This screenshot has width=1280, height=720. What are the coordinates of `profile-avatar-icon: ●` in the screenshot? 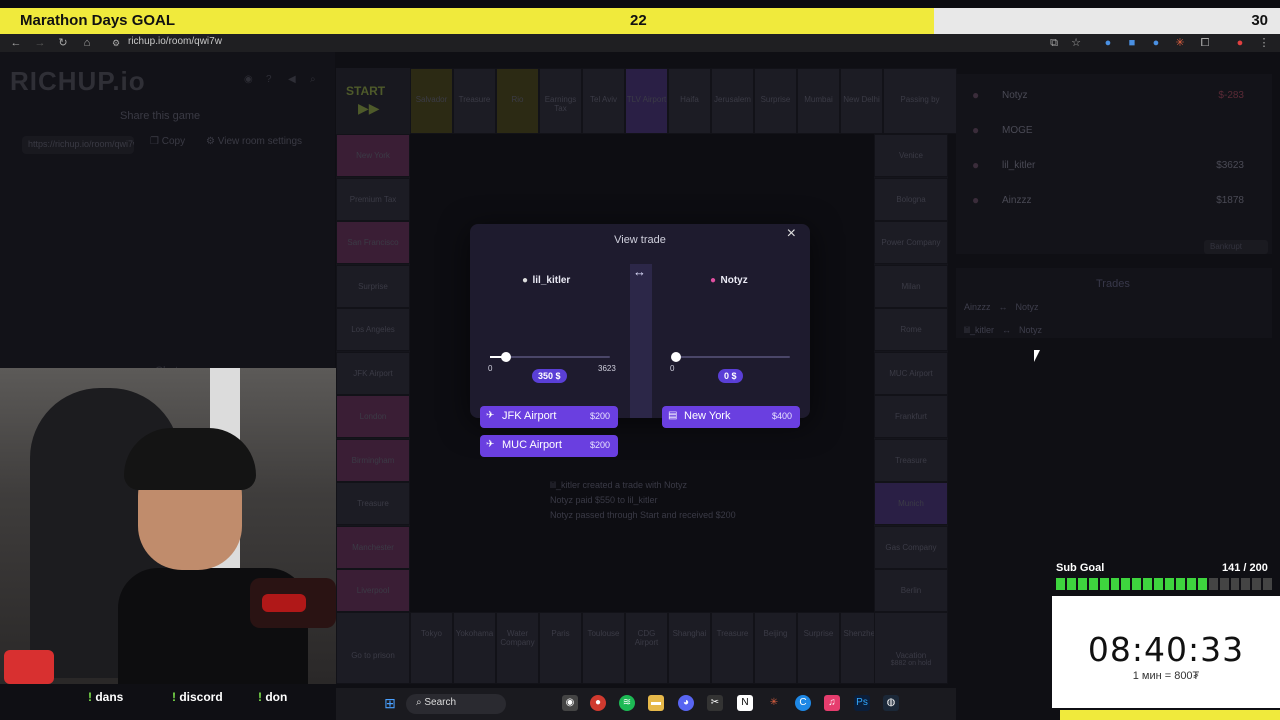 It's located at (1240, 43).